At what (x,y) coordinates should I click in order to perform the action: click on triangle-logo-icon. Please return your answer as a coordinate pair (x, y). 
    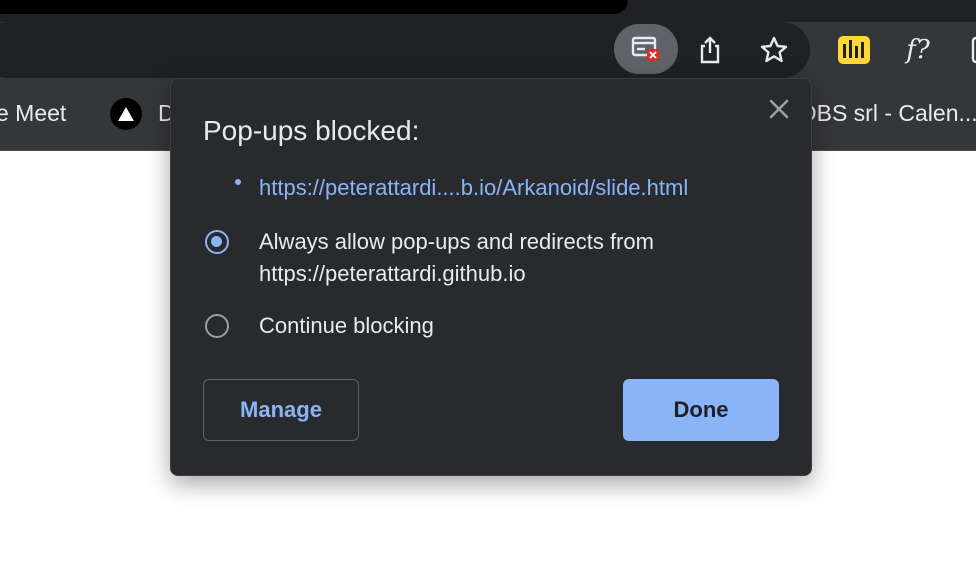
    Looking at the image, I should click on (126, 114).